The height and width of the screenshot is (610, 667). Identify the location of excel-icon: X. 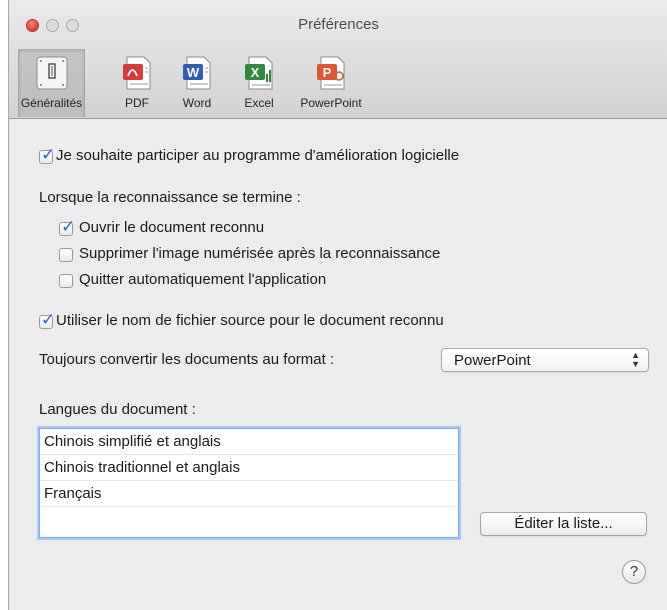
(259, 73).